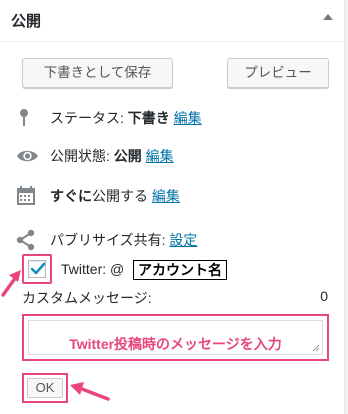  I want to click on share-icon, so click(27, 240).